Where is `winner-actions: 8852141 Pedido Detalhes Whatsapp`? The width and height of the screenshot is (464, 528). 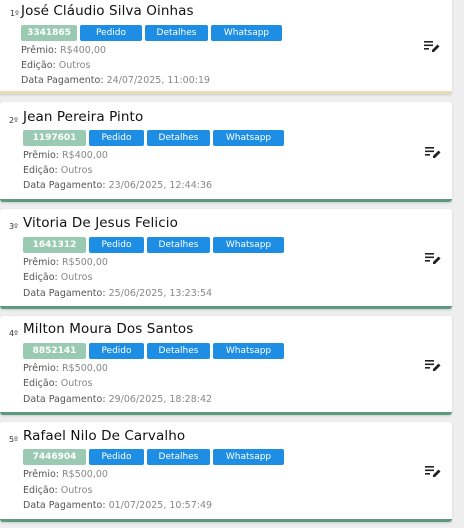 winner-actions: 8852141 Pedido Detalhes Whatsapp is located at coordinates (153, 351).